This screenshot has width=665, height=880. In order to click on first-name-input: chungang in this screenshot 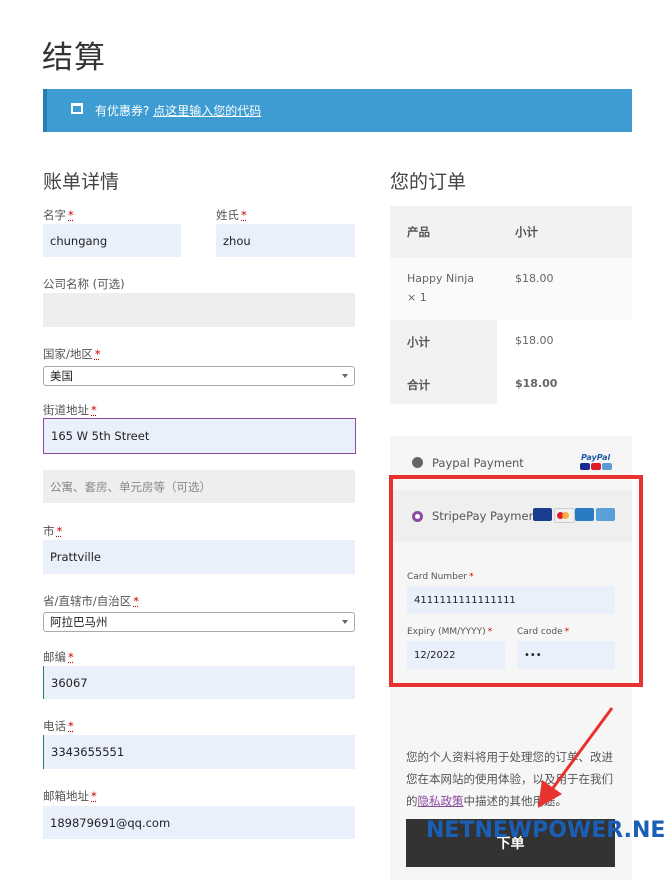, I will do `click(112, 240)`.